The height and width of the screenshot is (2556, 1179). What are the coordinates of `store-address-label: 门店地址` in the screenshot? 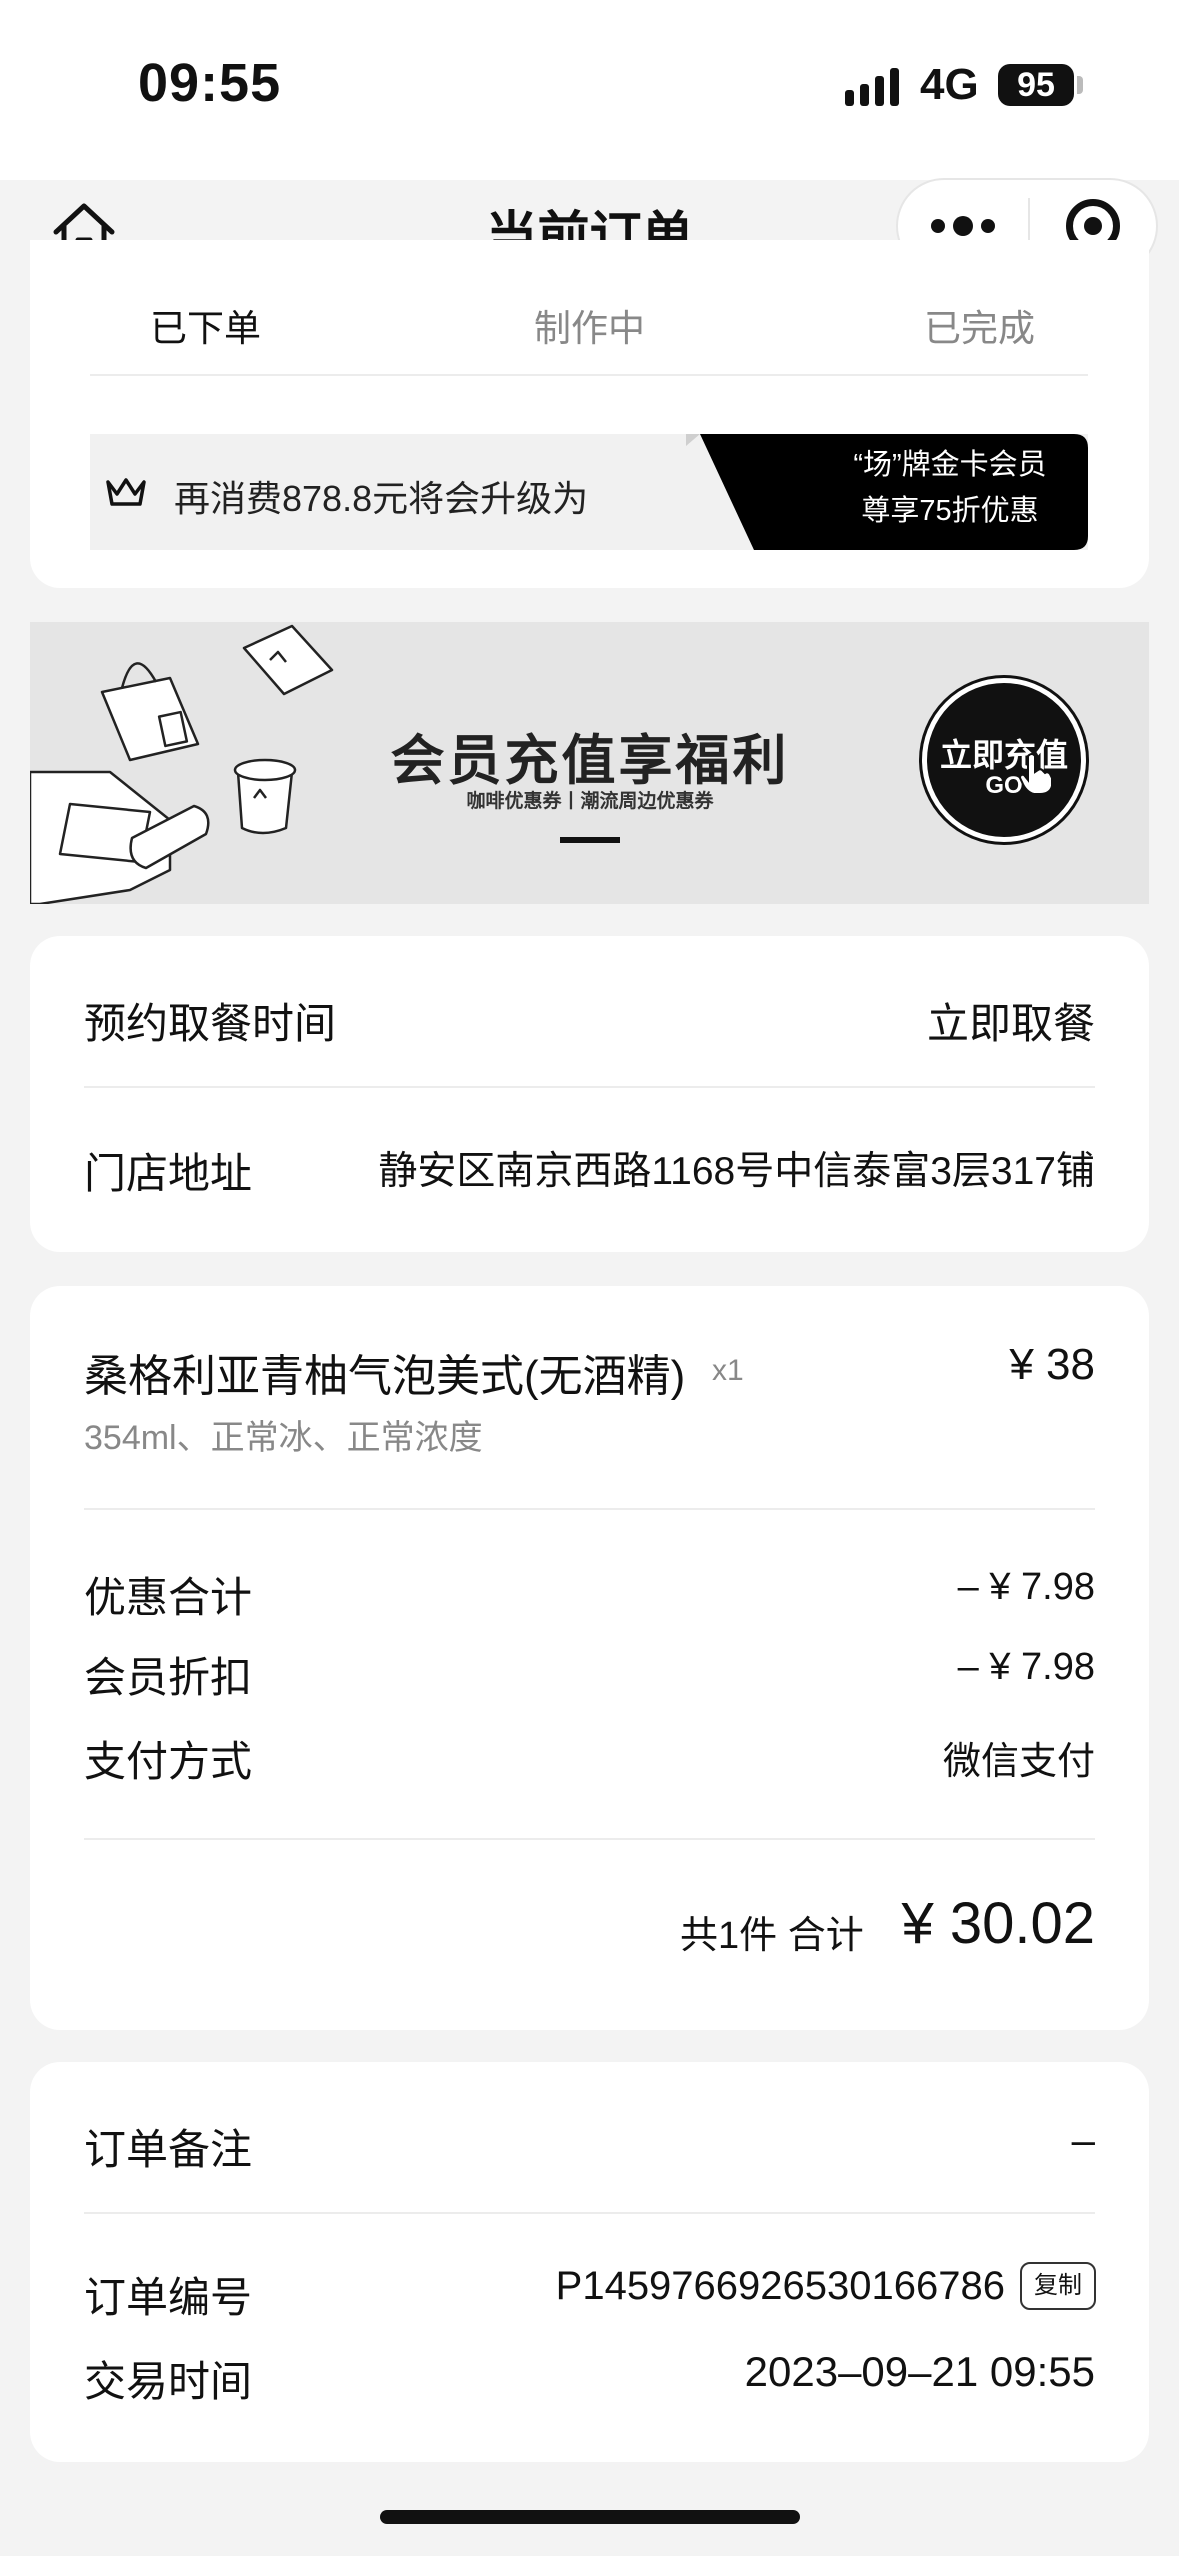 It's located at (168, 1173).